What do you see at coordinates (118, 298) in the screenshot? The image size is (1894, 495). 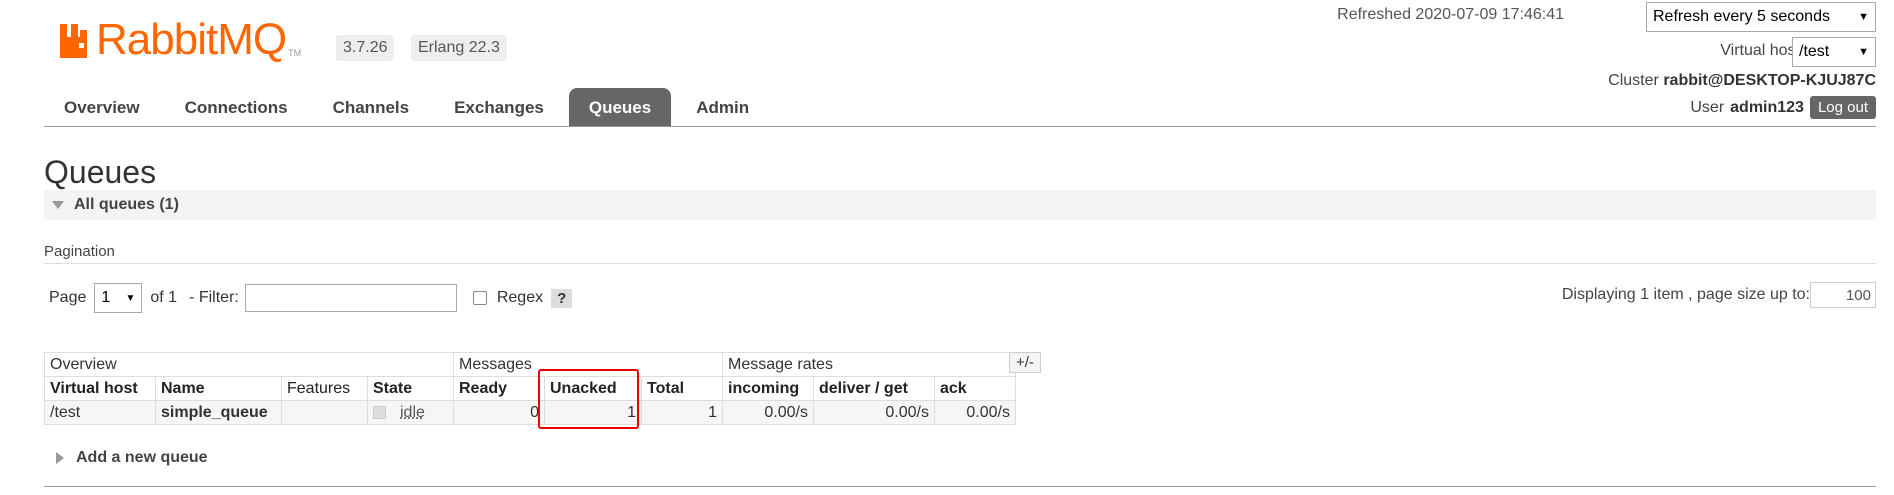 I see `page-select: 1 ▼` at bounding box center [118, 298].